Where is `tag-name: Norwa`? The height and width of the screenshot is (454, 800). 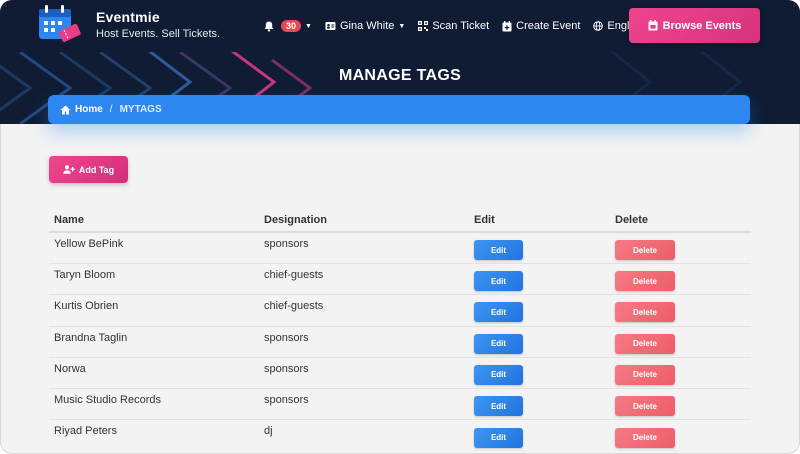
tag-name: Norwa is located at coordinates (70, 368).